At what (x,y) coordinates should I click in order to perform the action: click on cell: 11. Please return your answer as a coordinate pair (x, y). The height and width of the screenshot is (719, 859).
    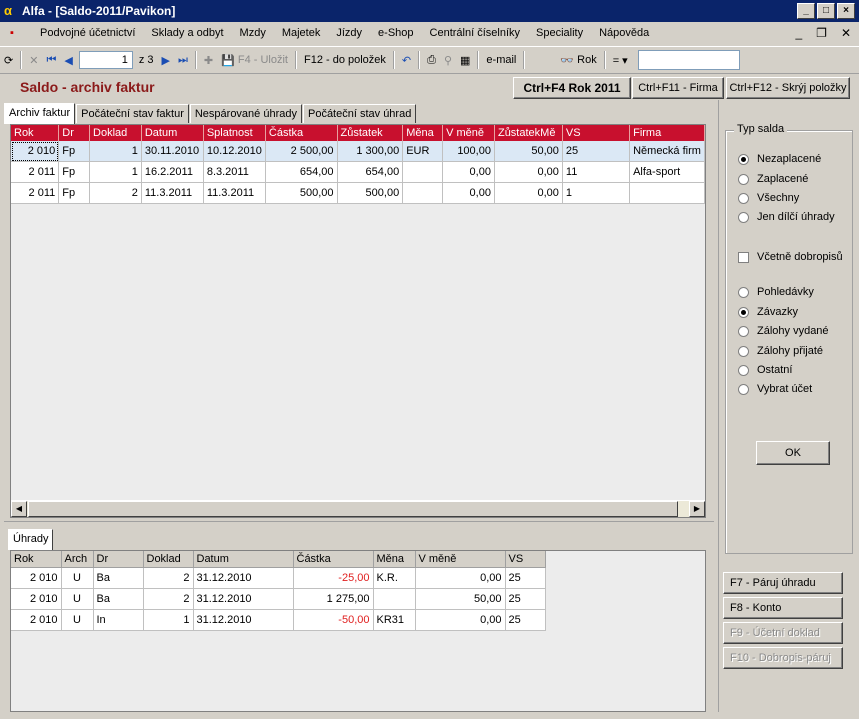
    Looking at the image, I should click on (596, 172).